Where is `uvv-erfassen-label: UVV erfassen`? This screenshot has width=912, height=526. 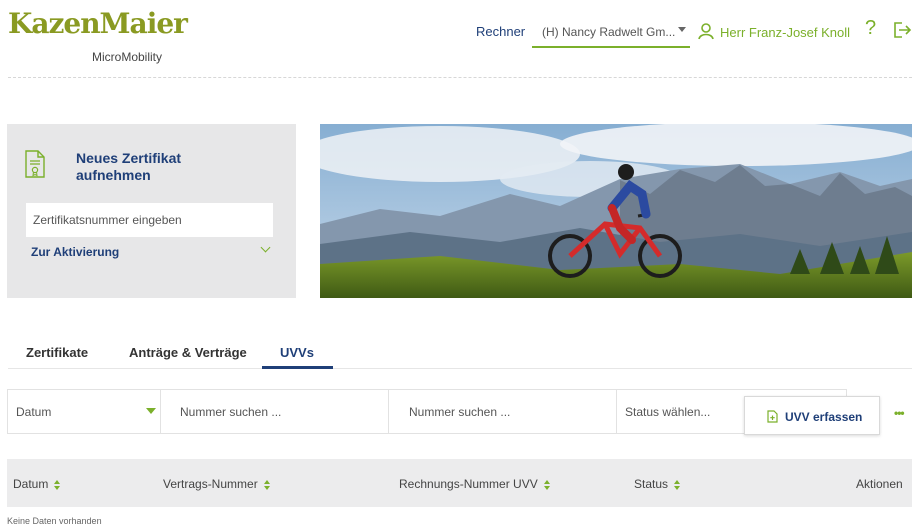
uvv-erfassen-label: UVV erfassen is located at coordinates (824, 417).